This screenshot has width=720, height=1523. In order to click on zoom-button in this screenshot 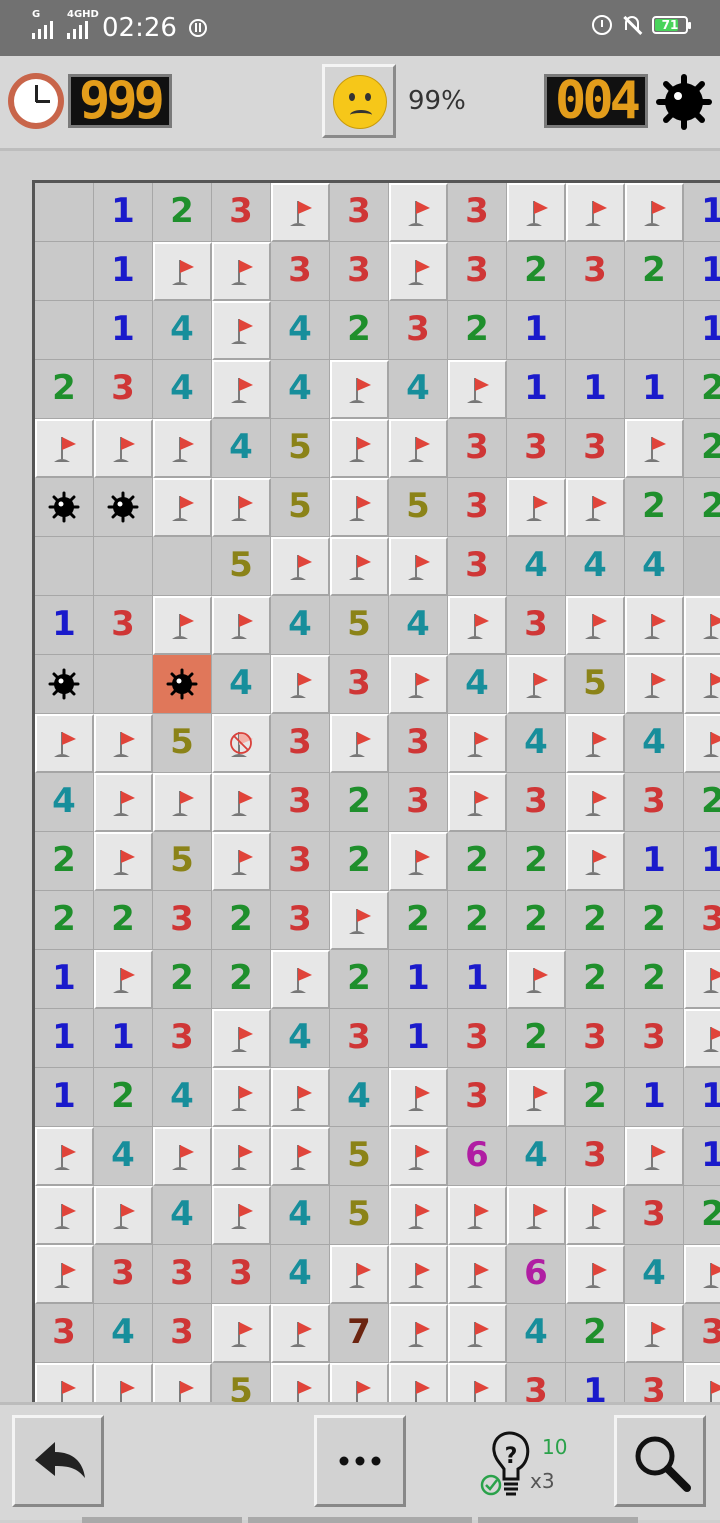, I will do `click(660, 1461)`.